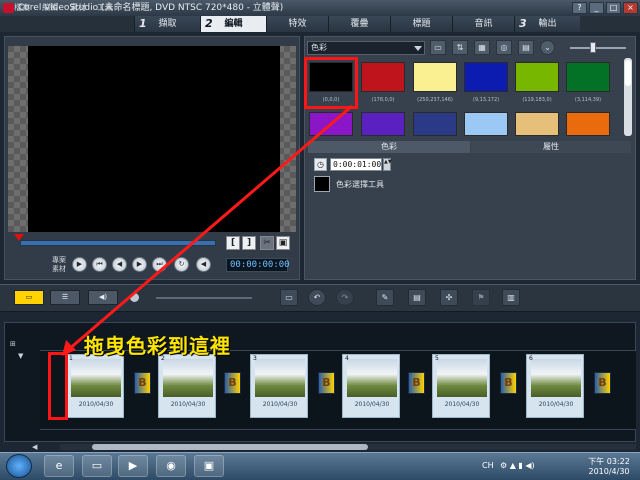 Image resolution: width=640 pixels, height=480 pixels. Describe the element at coordinates (230, 447) in the screenshot. I see `timeline-scroll-thumb` at that location.